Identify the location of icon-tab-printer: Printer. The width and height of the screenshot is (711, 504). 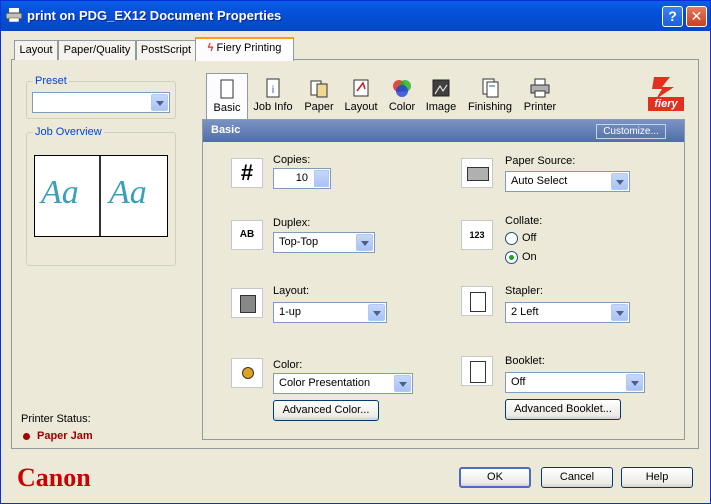
(540, 96).